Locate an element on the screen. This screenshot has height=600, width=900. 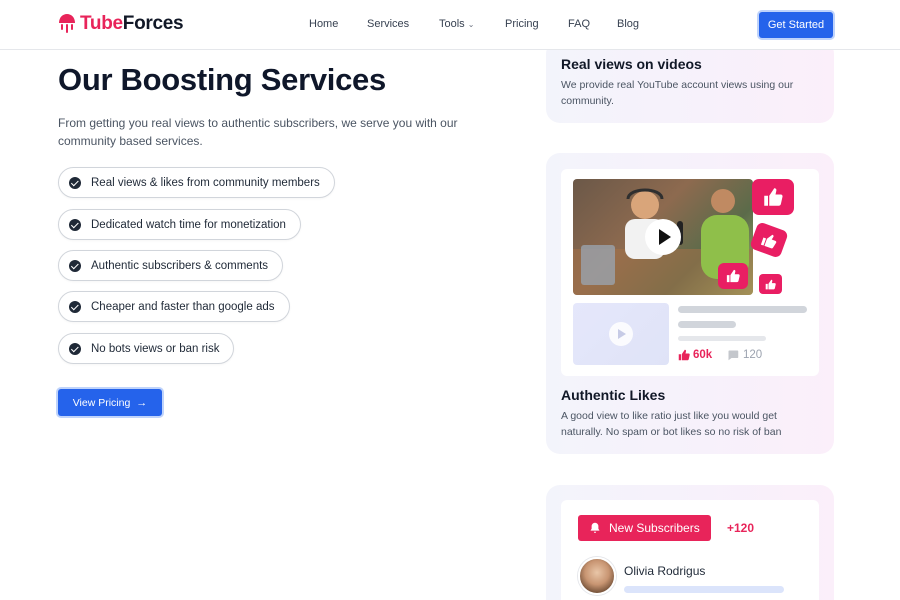
nav-item-services: Services is located at coordinates (388, 24).